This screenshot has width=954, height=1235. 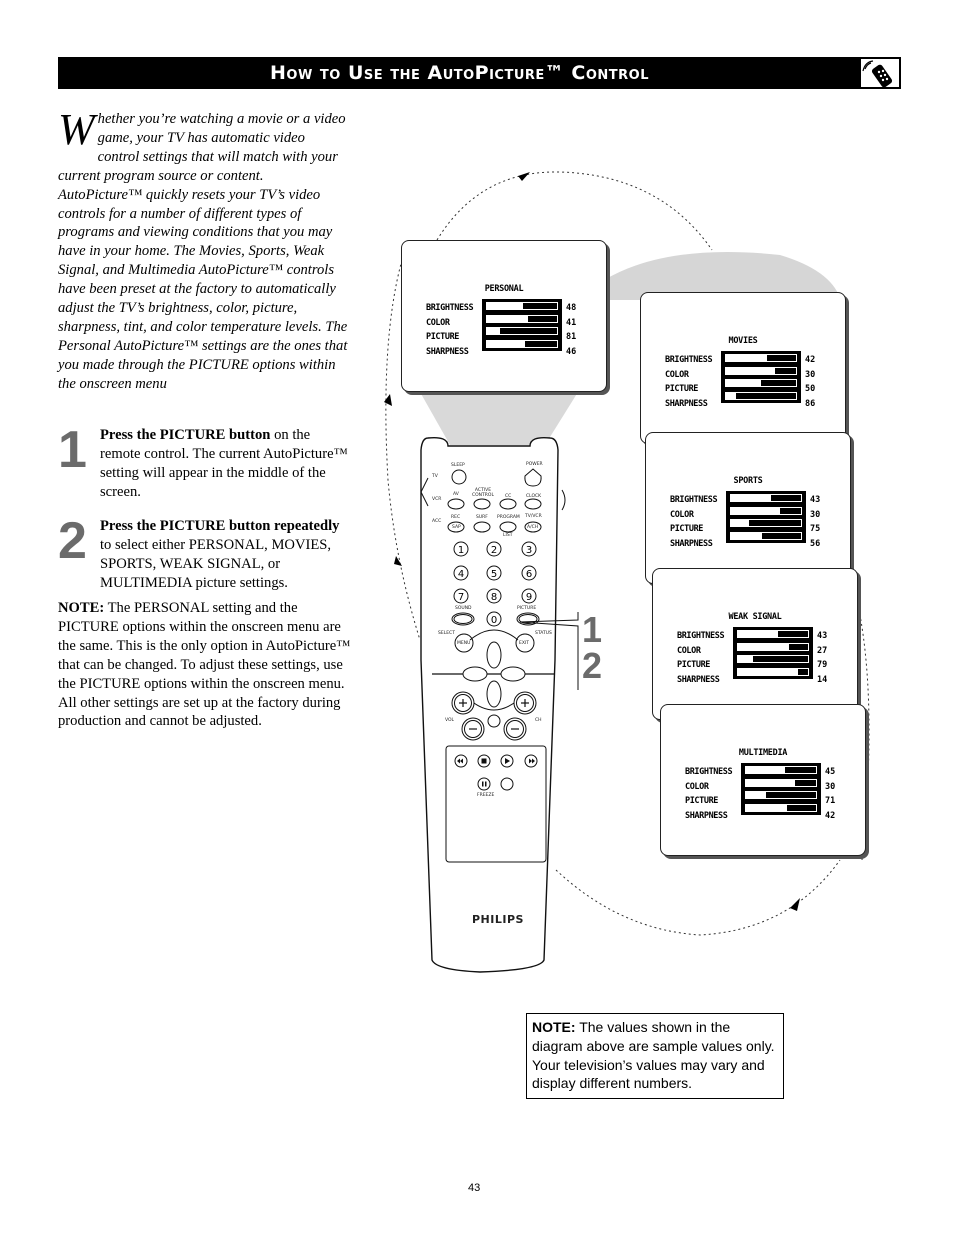 I want to click on svg-text: 7, so click(x=461, y=597).